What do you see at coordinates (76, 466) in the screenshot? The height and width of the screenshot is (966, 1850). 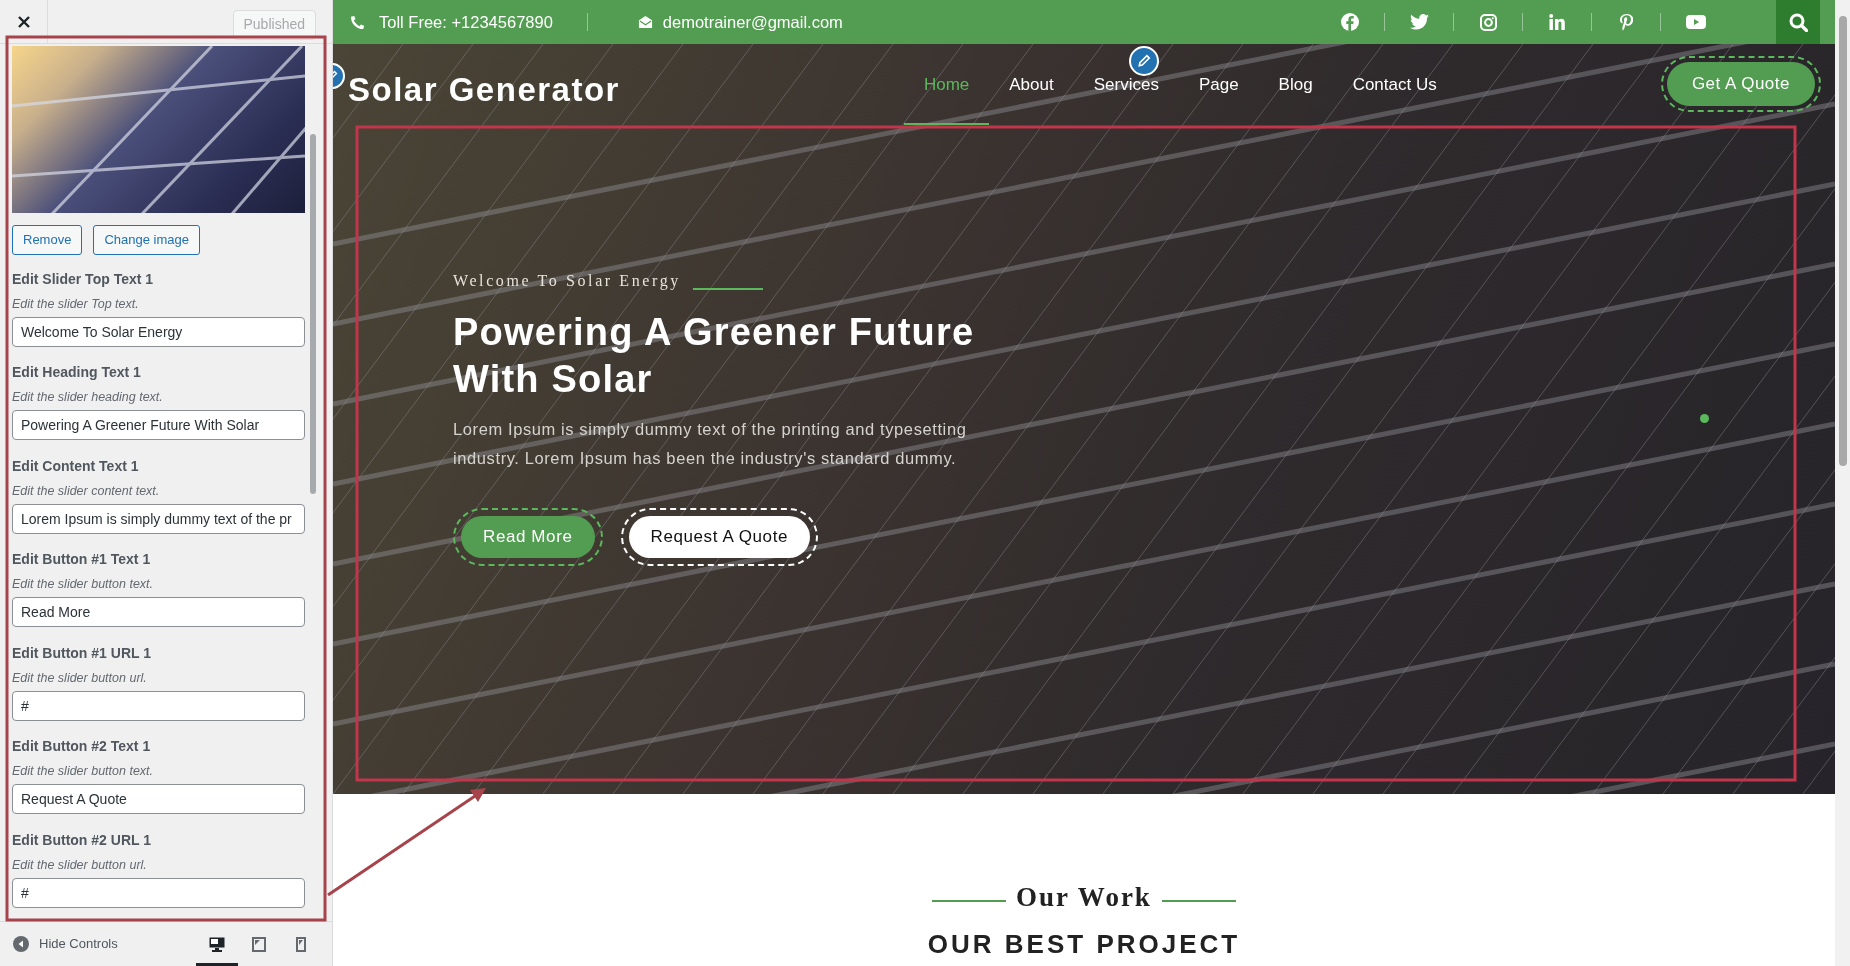 I see `field-label: Edit Content Text 1` at bounding box center [76, 466].